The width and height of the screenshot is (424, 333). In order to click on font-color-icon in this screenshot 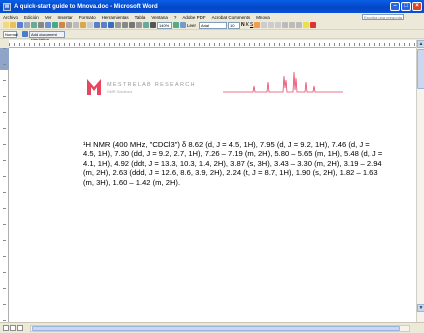, I will do `click(313, 25)`.